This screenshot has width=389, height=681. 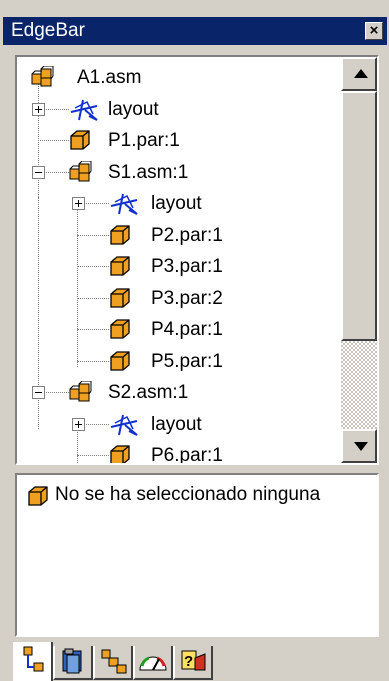 What do you see at coordinates (177, 78) in the screenshot?
I see `tree-node: A1.asm` at bounding box center [177, 78].